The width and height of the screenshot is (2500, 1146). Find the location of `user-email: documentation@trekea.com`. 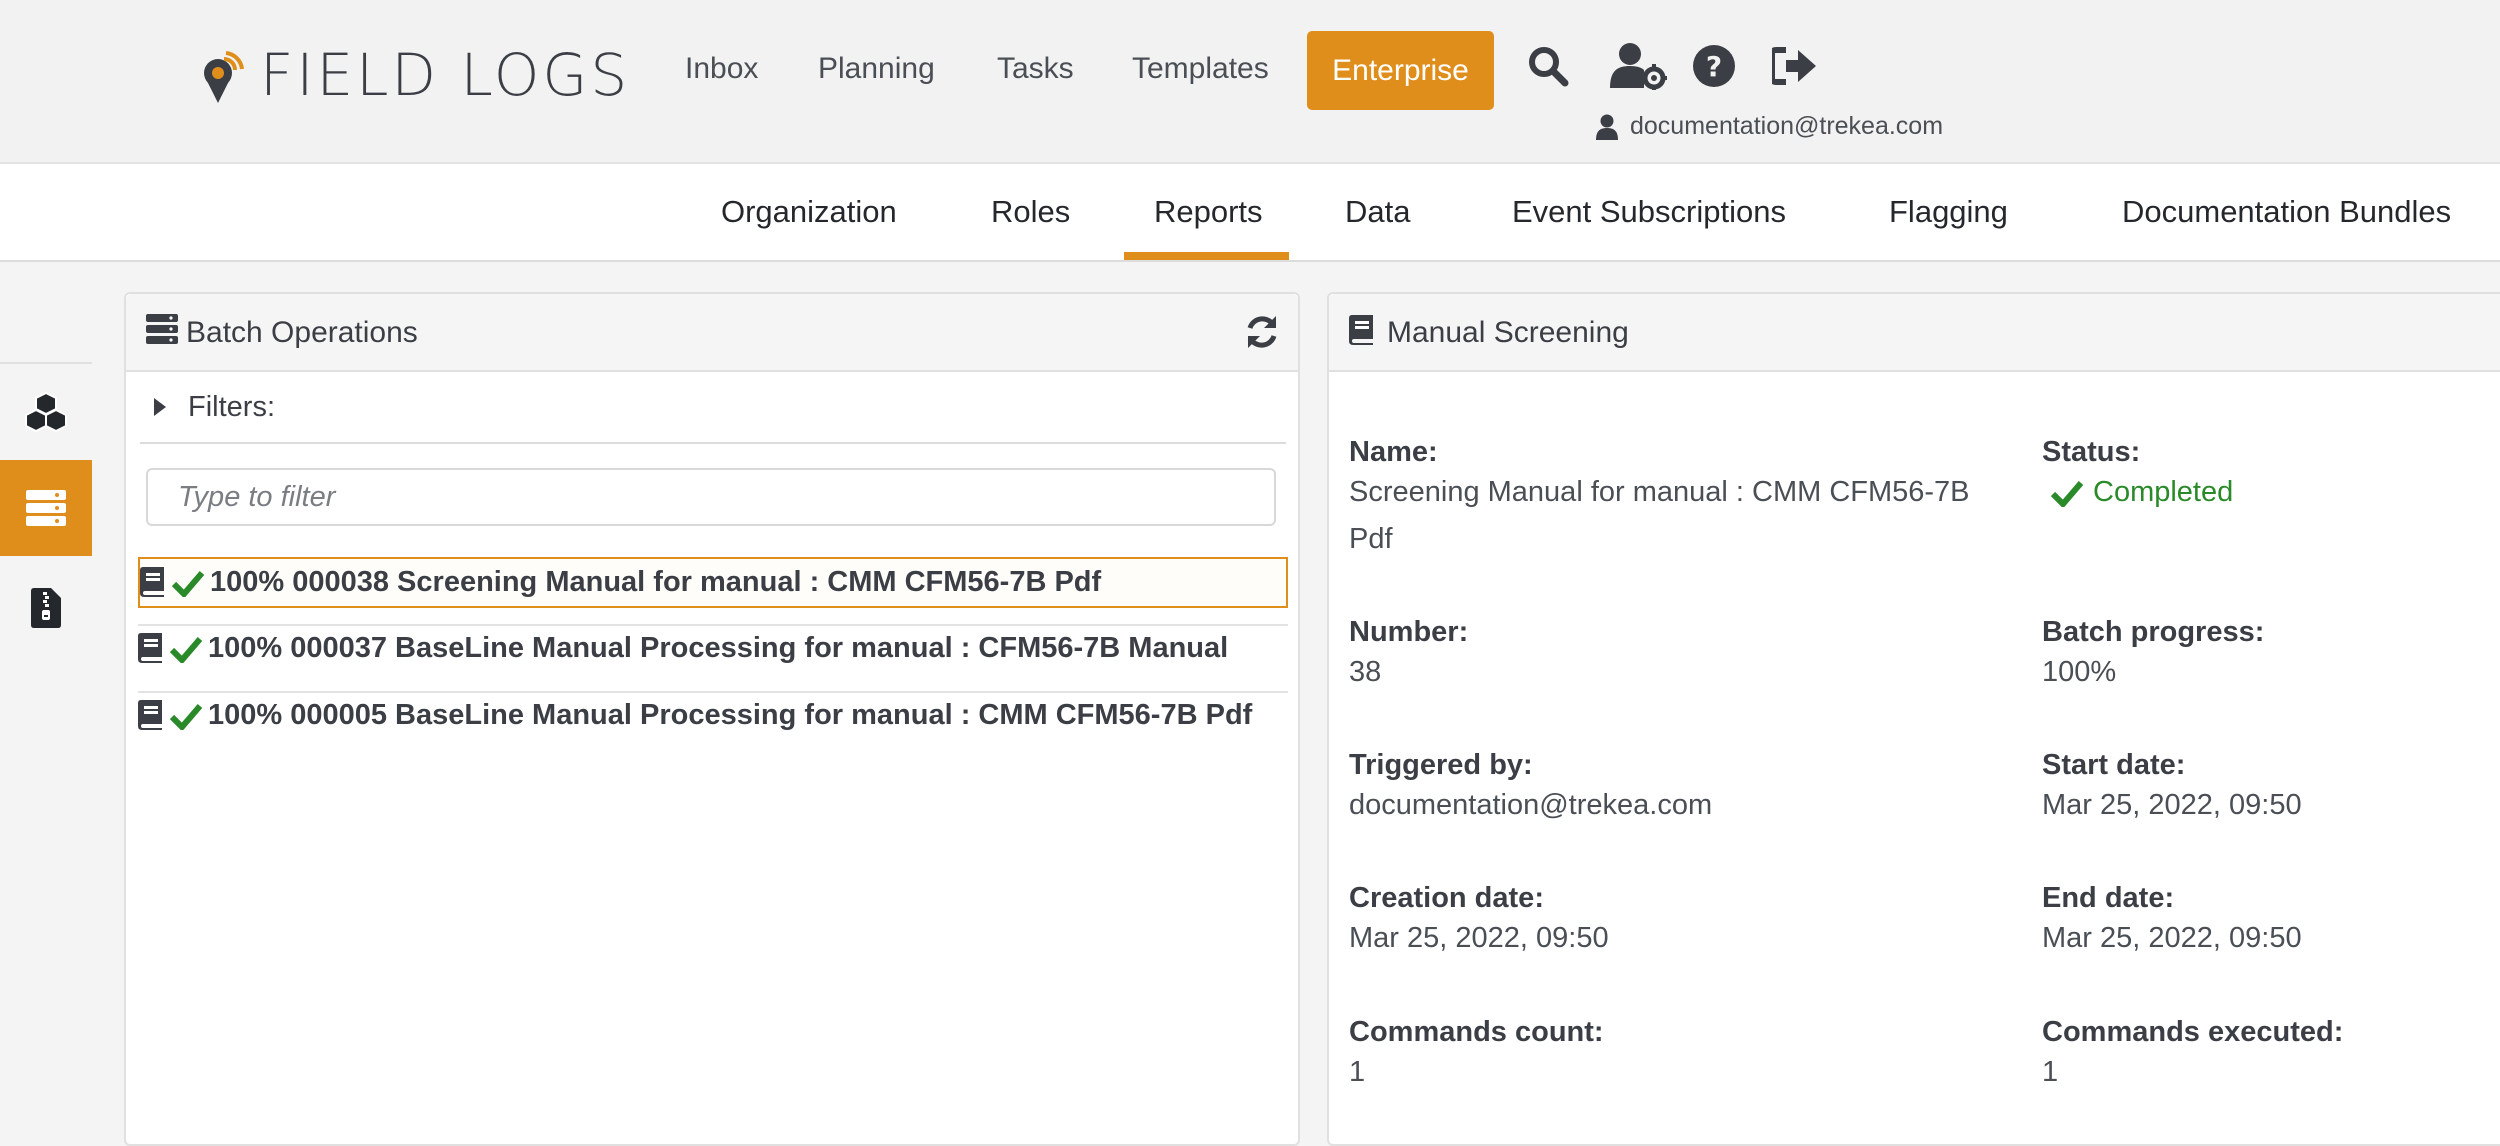

user-email: documentation@trekea.com is located at coordinates (1769, 126).